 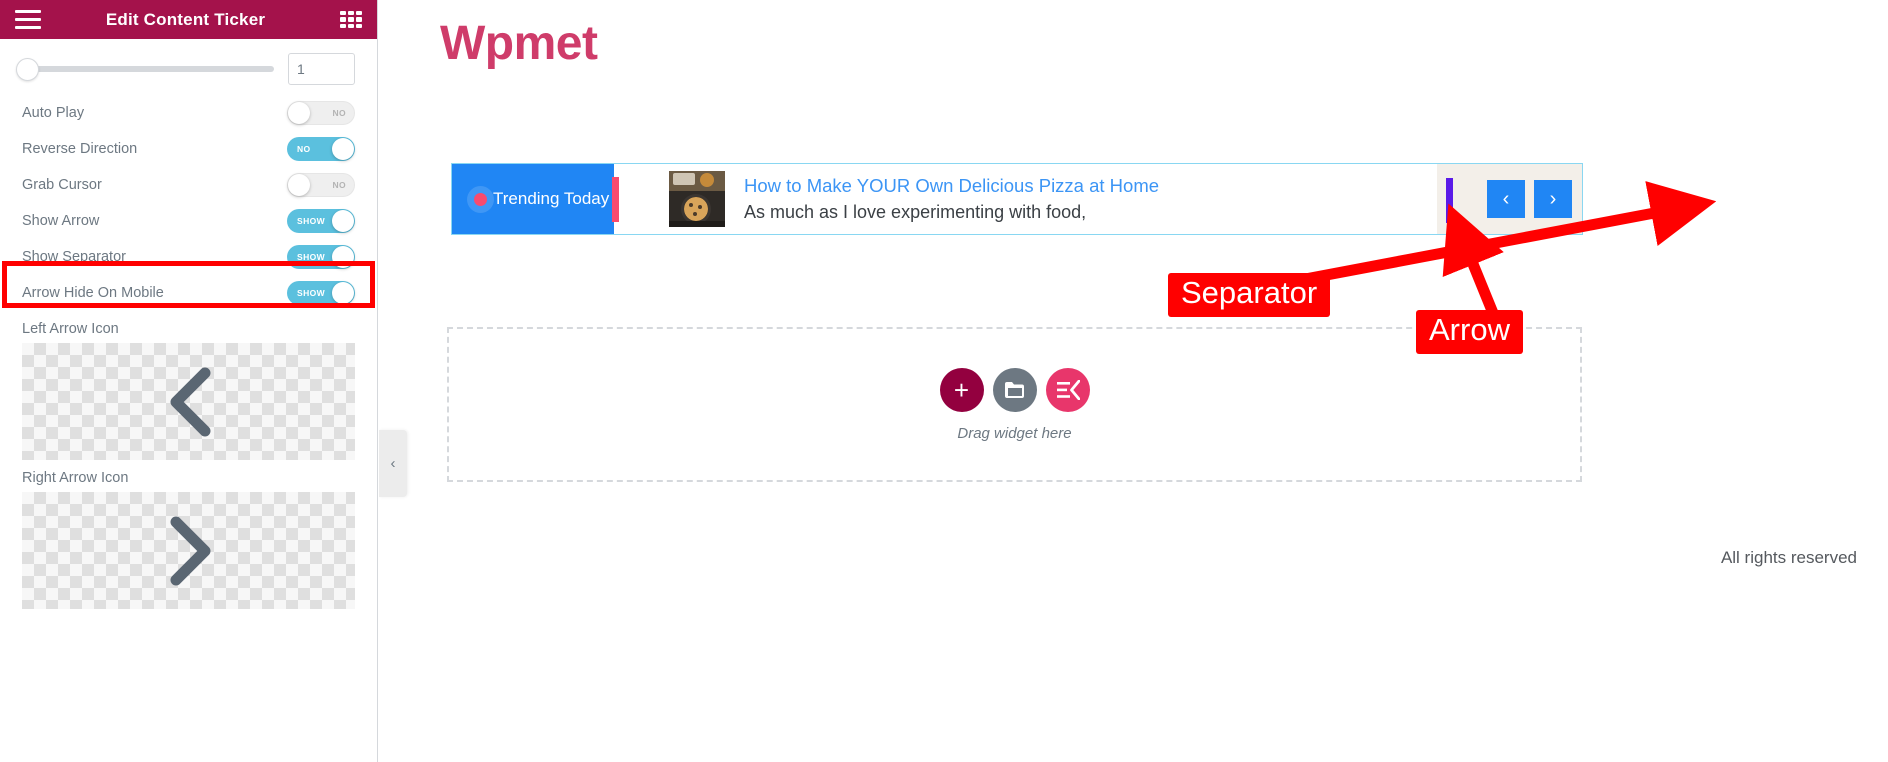 What do you see at coordinates (1449, 200) in the screenshot?
I see `ticker-separator` at bounding box center [1449, 200].